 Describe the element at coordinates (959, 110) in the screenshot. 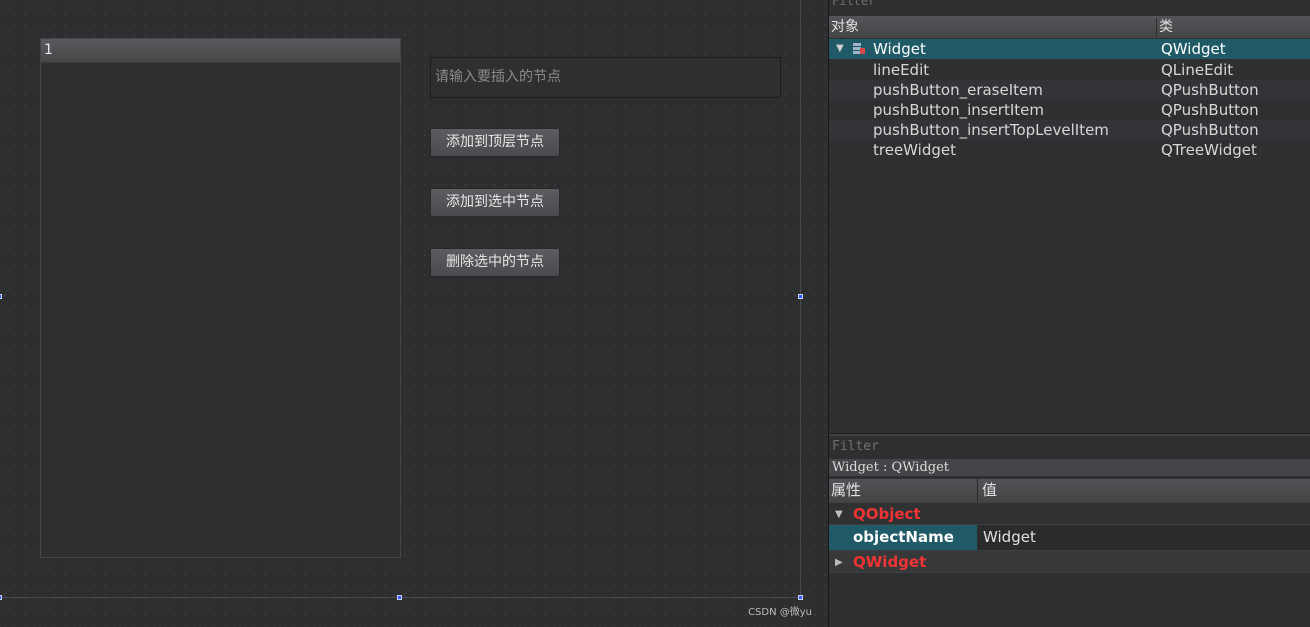

I see `object-name: pushButton_insertItem` at that location.